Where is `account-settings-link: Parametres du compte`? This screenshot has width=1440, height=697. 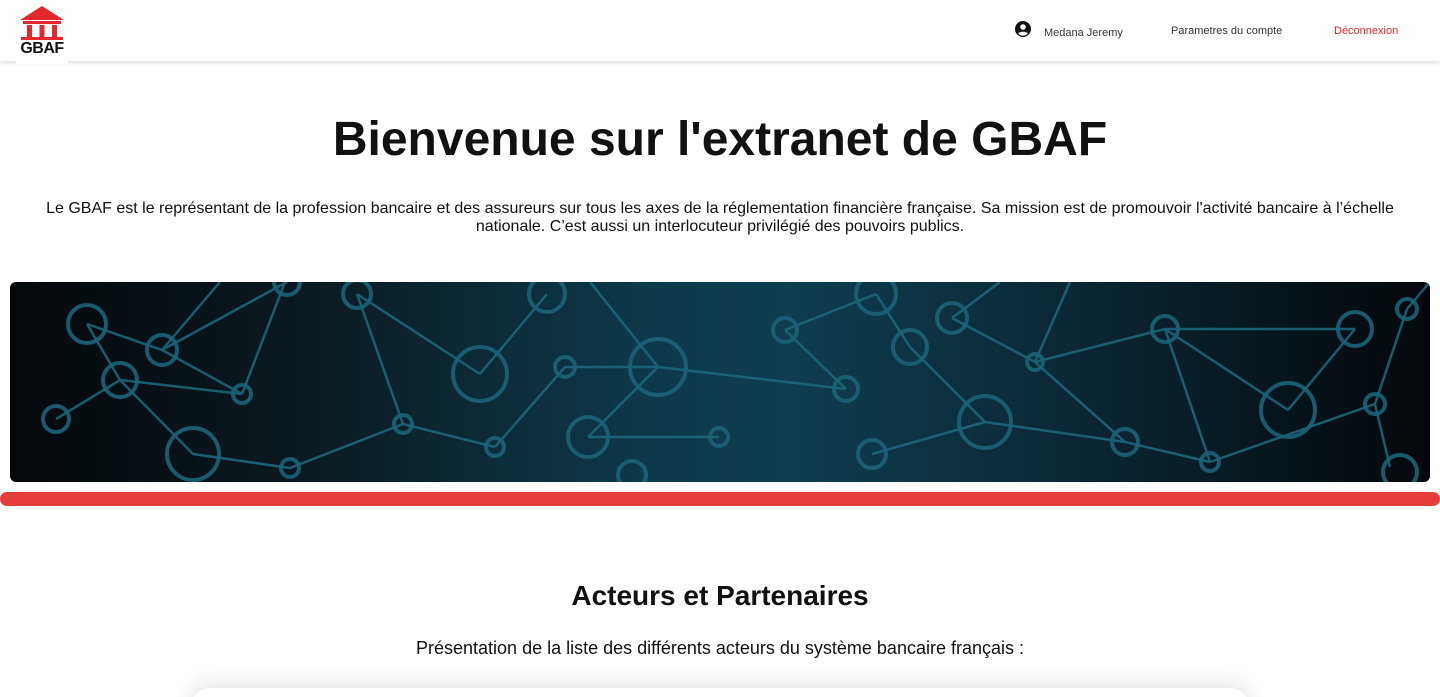 account-settings-link: Parametres du compte is located at coordinates (1226, 31).